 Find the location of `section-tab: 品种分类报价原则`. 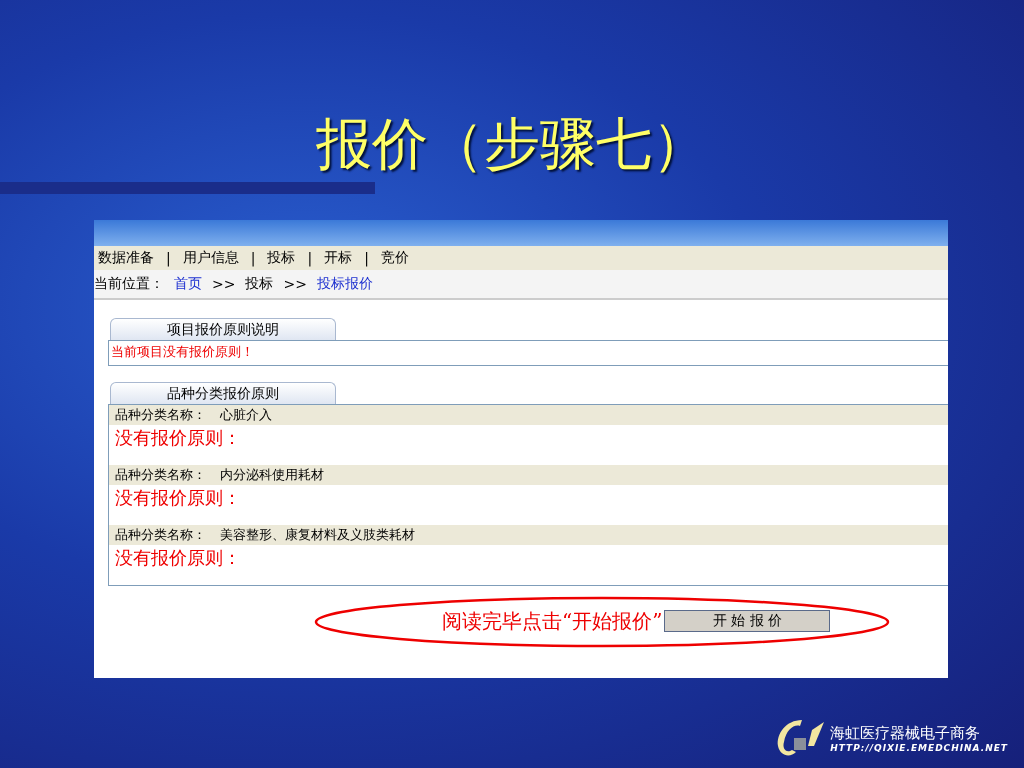

section-tab: 品种分类报价原则 is located at coordinates (223, 393).